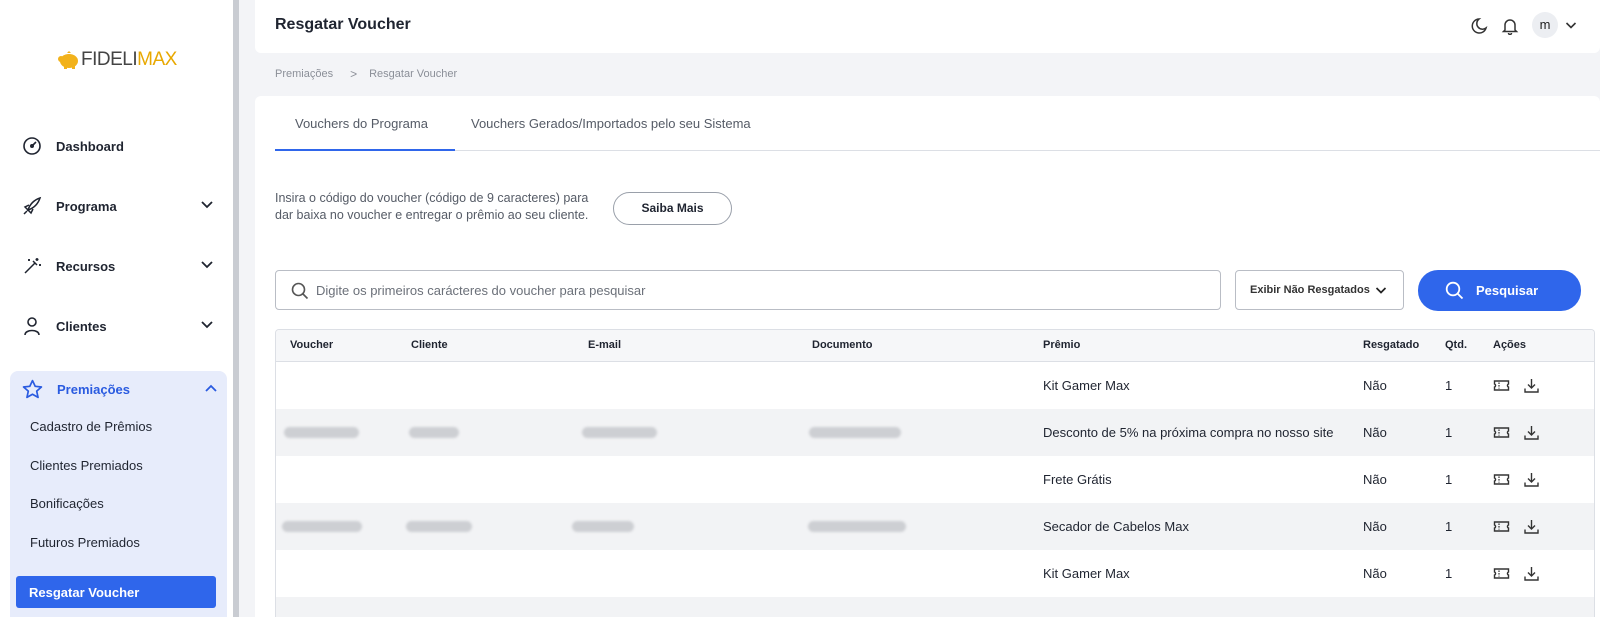 The width and height of the screenshot is (1600, 617). What do you see at coordinates (1499, 290) in the screenshot?
I see `search-button: Pesquisar` at bounding box center [1499, 290].